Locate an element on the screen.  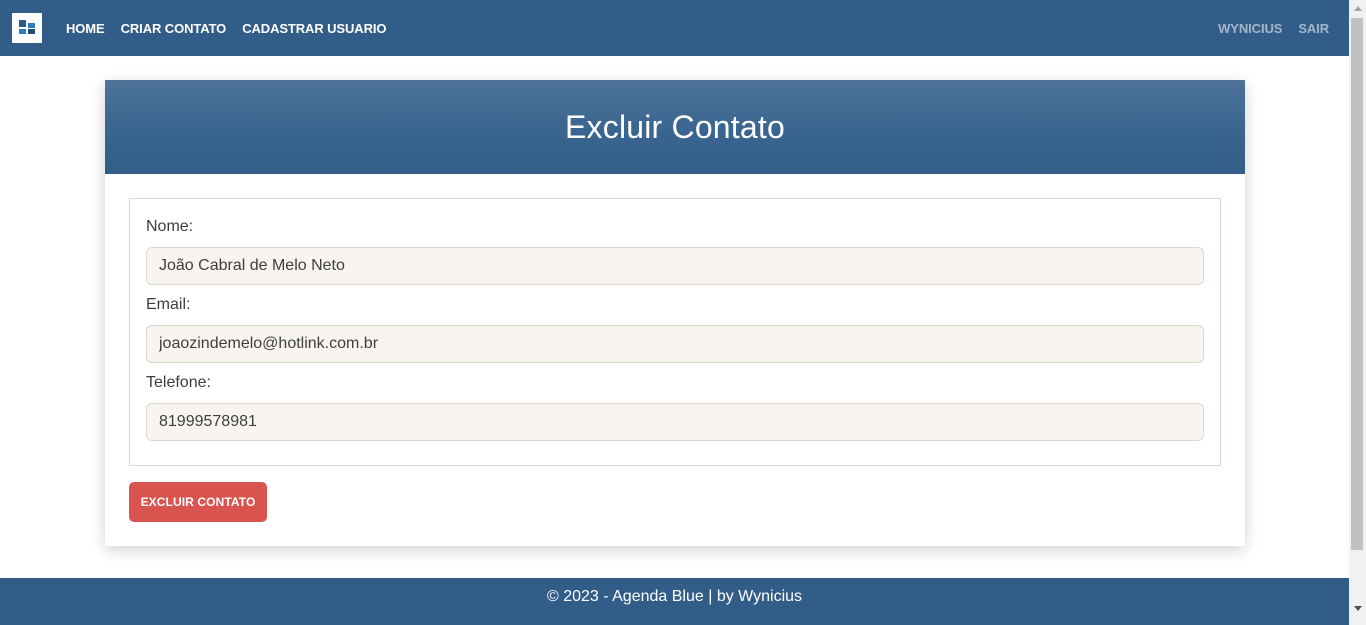
nav-logout-link: SAIR is located at coordinates (1313, 28).